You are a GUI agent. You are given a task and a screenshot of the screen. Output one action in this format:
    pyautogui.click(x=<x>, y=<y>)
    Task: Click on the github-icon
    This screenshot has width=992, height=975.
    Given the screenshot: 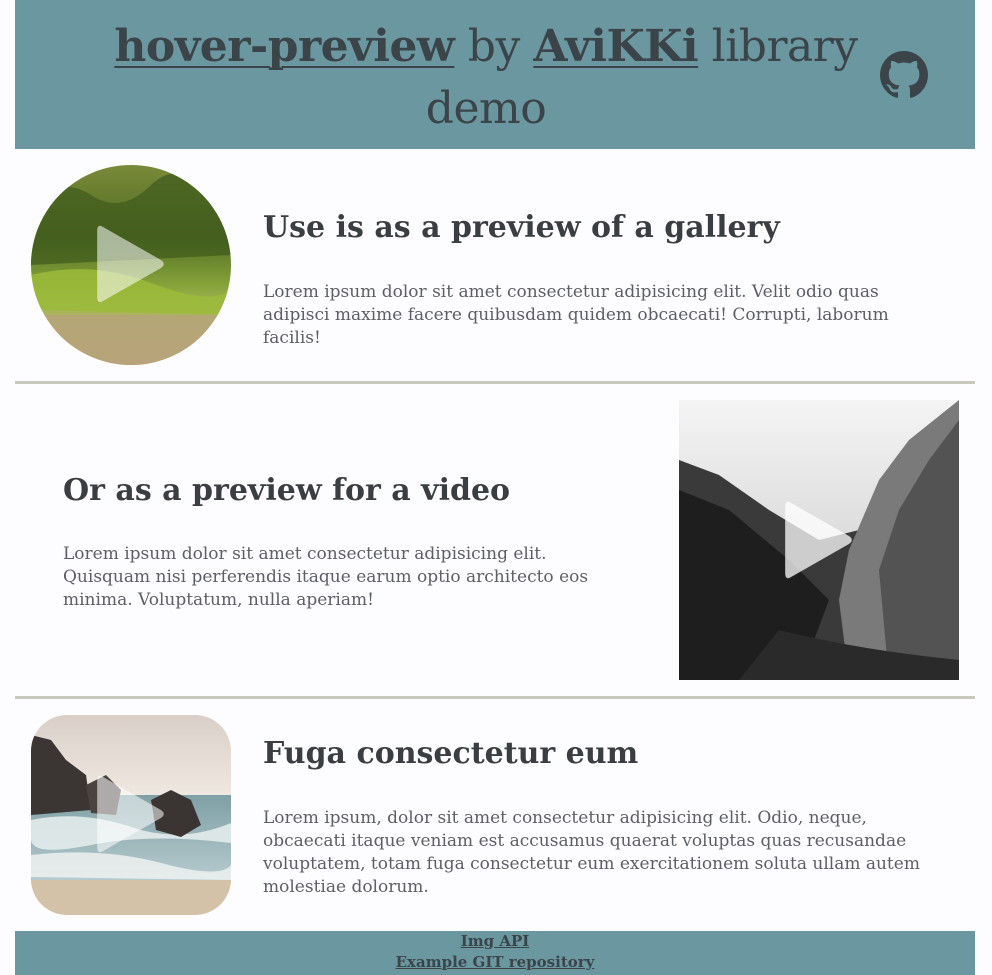 What is the action you would take?
    pyautogui.click(x=904, y=75)
    